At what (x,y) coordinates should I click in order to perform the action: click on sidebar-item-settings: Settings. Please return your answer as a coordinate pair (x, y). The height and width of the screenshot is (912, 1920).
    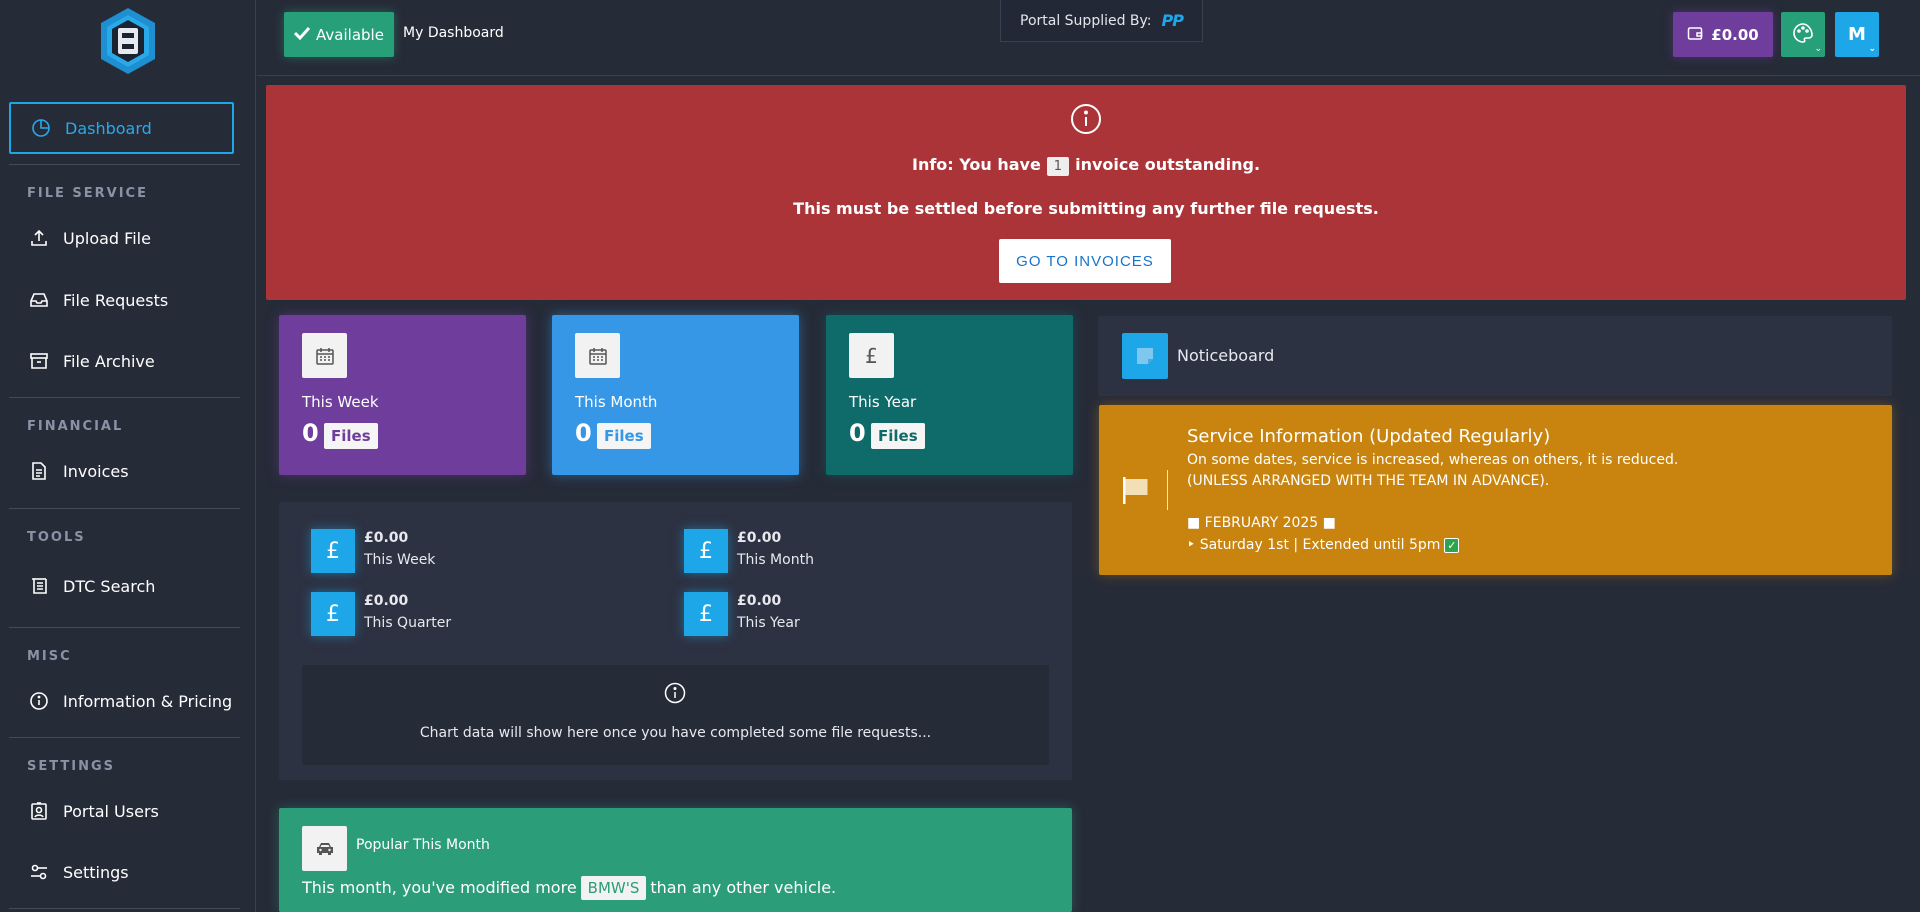
    Looking at the image, I should click on (121, 872).